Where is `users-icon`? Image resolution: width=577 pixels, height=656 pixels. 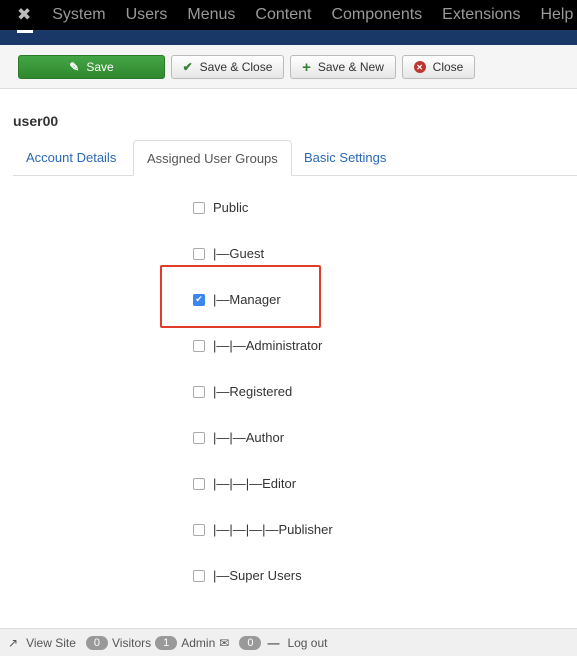
users-icon is located at coordinates (25, 31).